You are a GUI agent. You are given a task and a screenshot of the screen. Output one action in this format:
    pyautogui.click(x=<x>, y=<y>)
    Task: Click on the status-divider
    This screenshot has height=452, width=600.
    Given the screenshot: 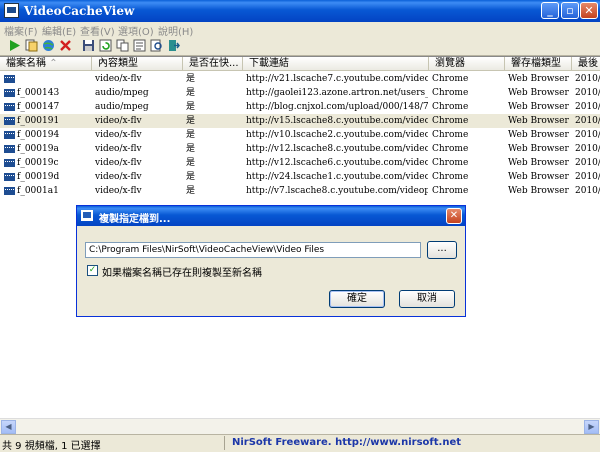 What is the action you would take?
    pyautogui.click(x=224, y=443)
    